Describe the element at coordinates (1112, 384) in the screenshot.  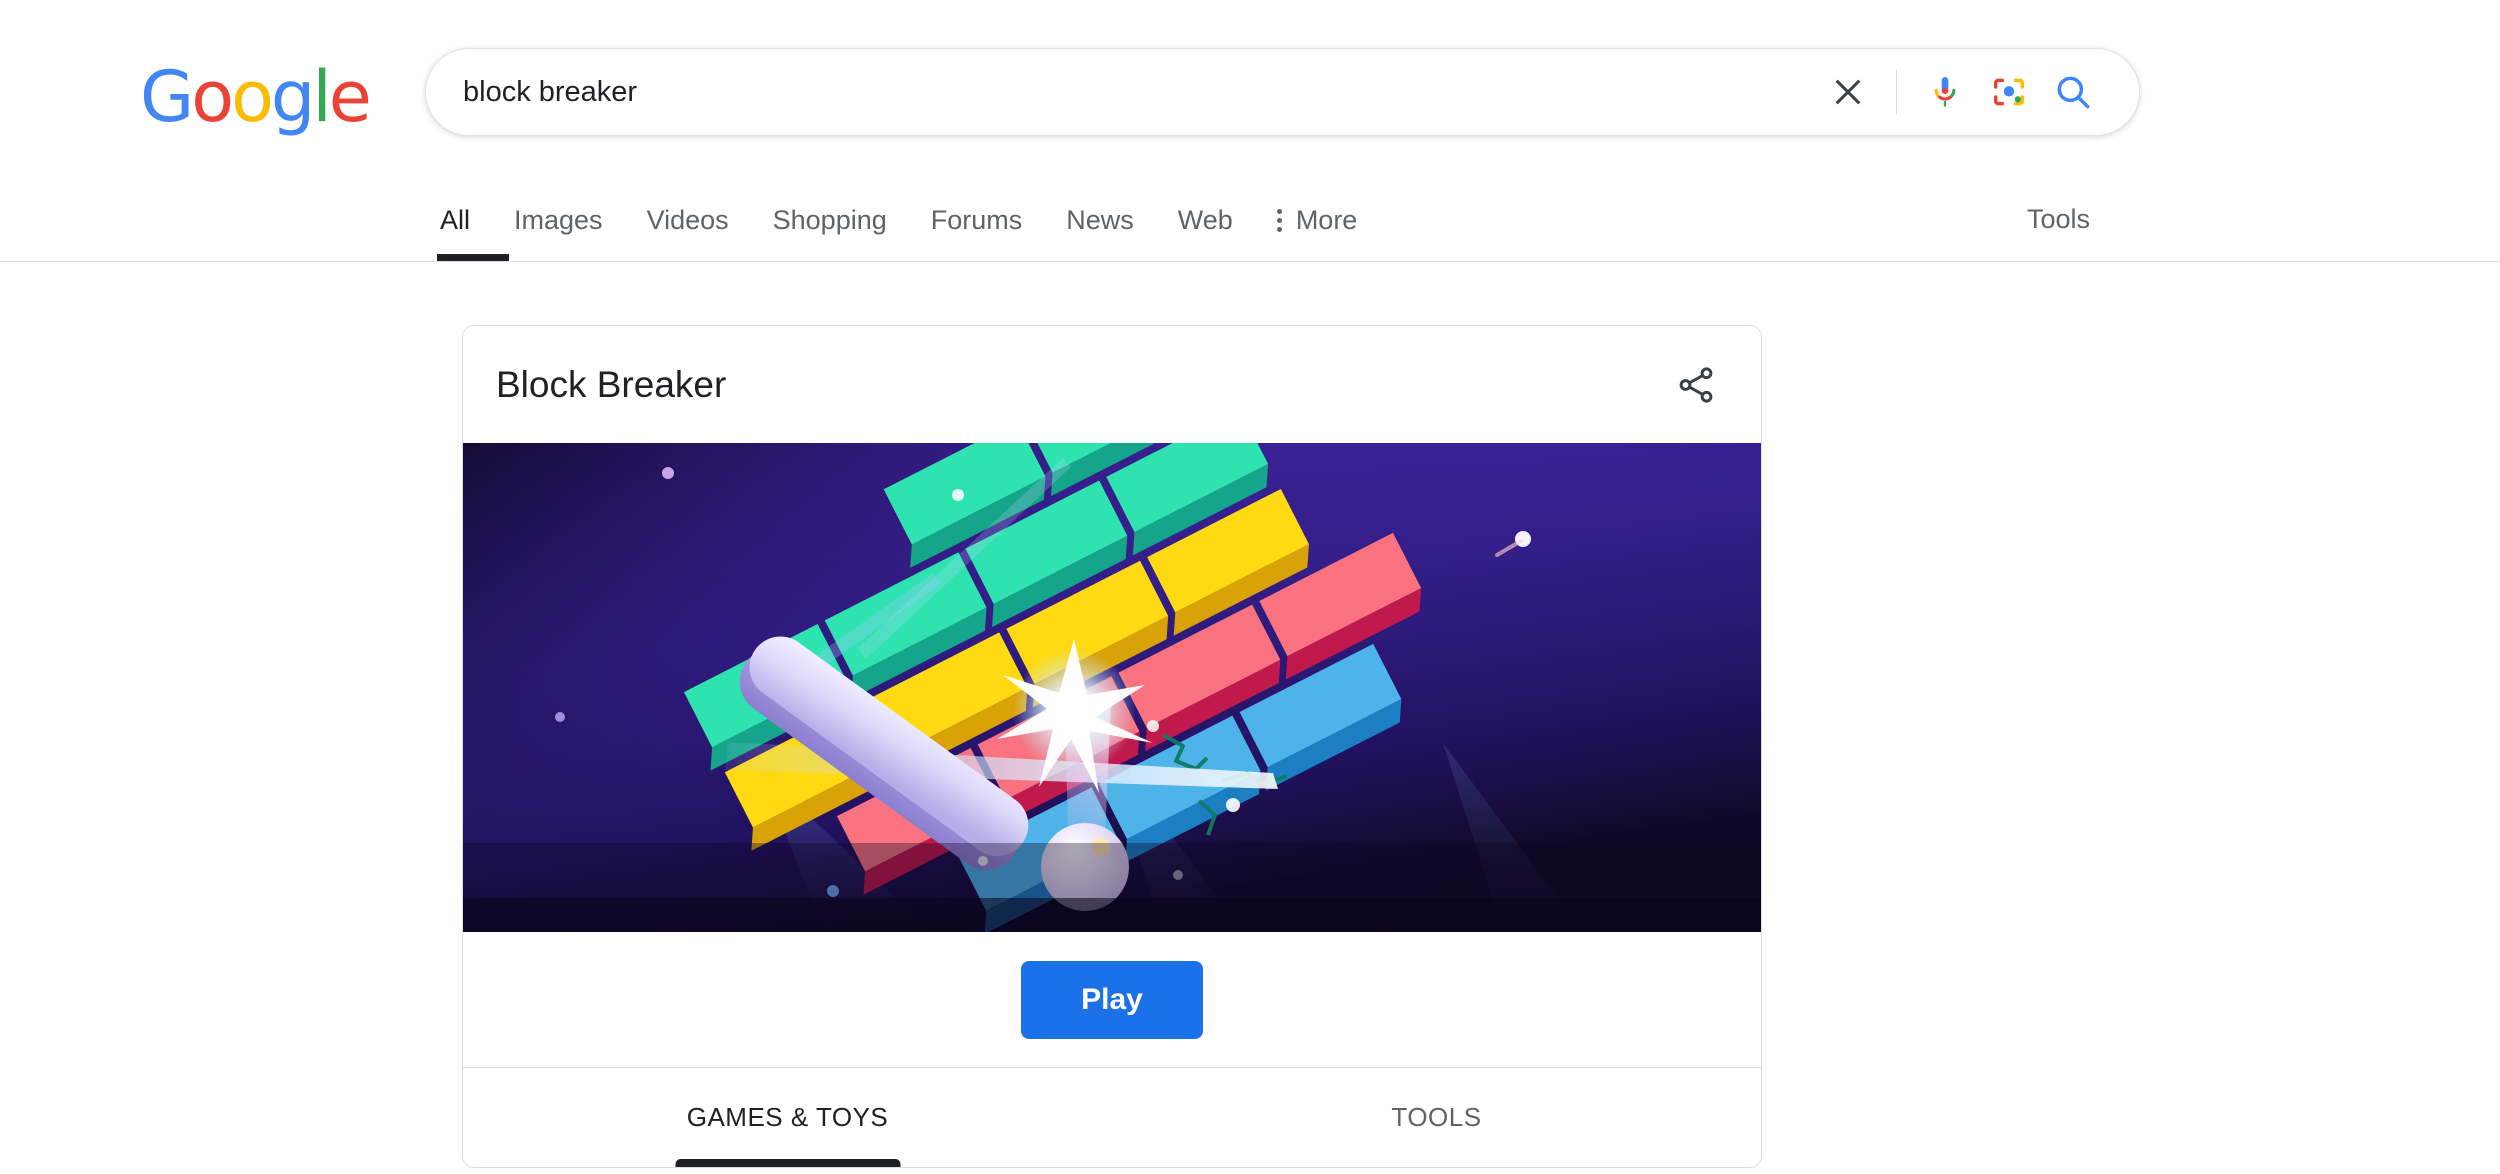
I see `game-card-header: Block Breaker` at that location.